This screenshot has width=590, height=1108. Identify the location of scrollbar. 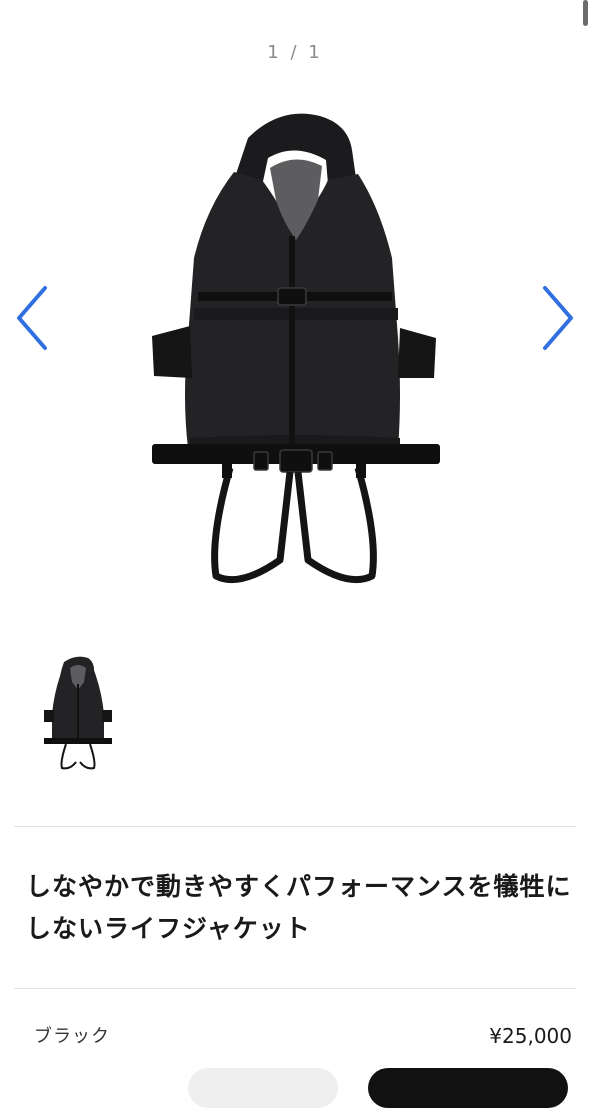
(585, 13).